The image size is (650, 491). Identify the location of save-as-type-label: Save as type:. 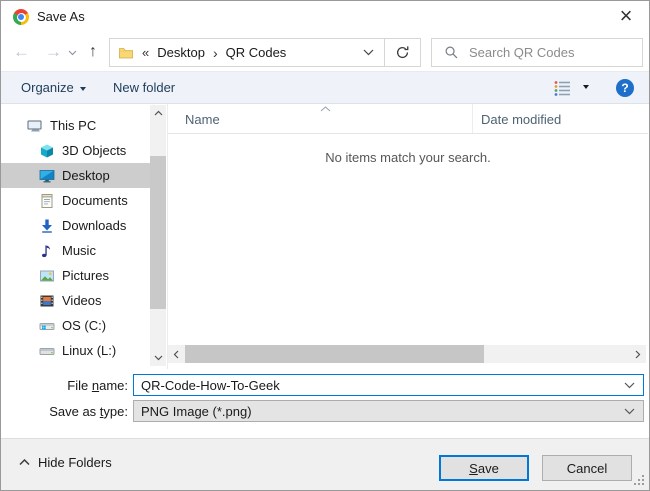
(88, 411).